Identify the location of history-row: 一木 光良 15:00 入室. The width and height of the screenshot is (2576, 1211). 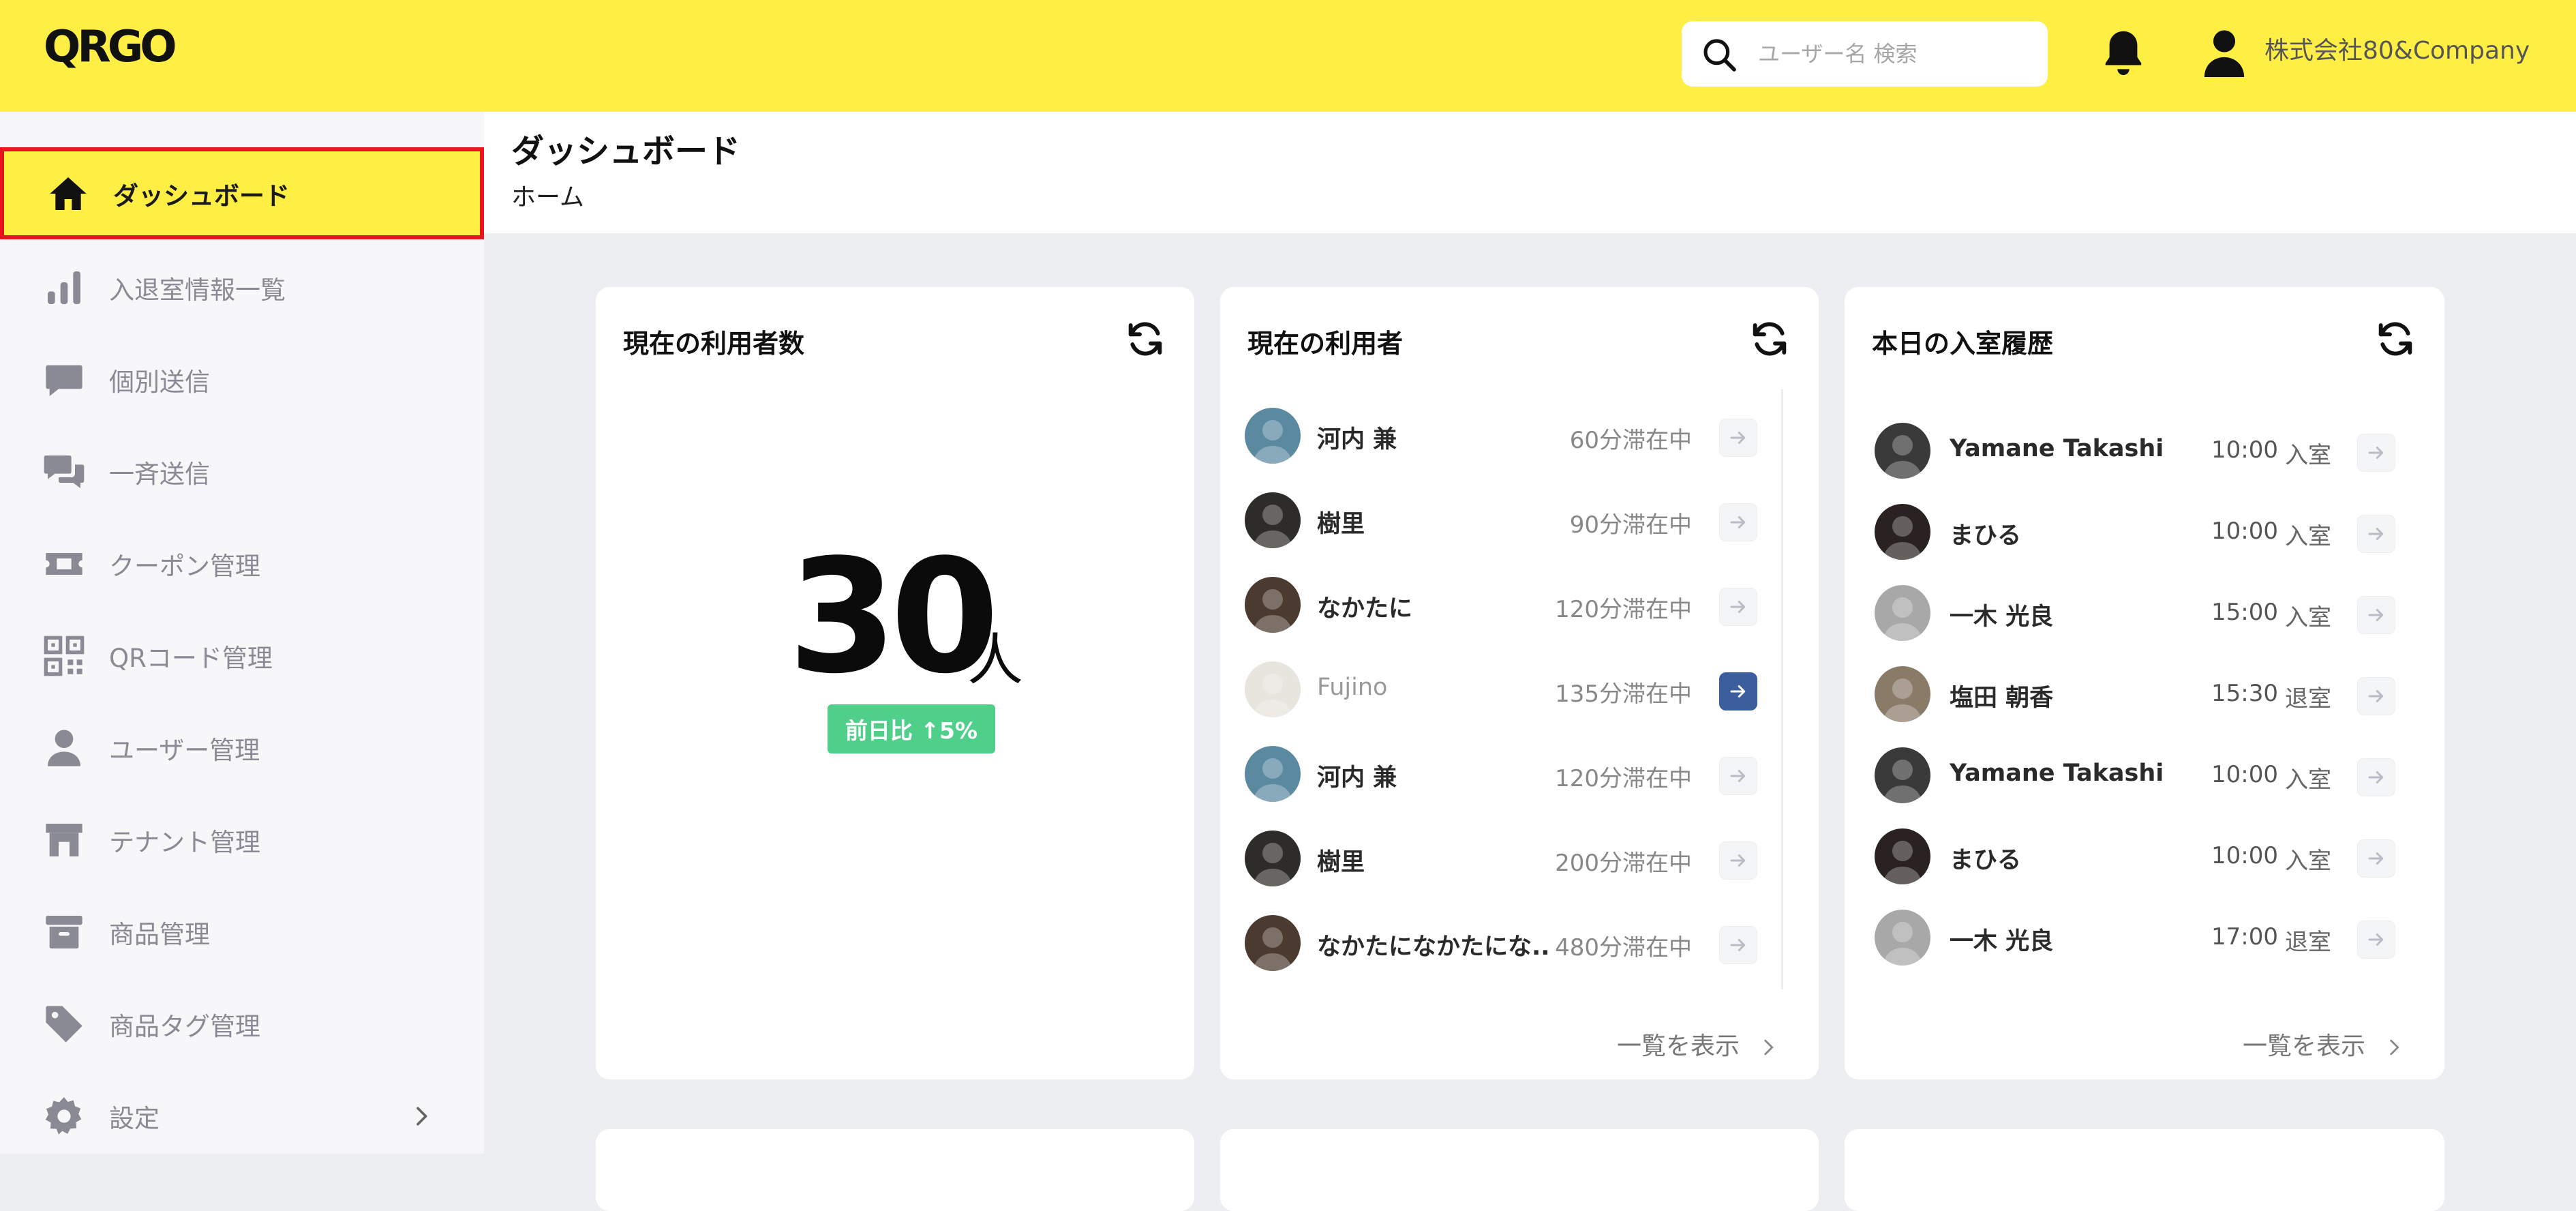
(2144, 613).